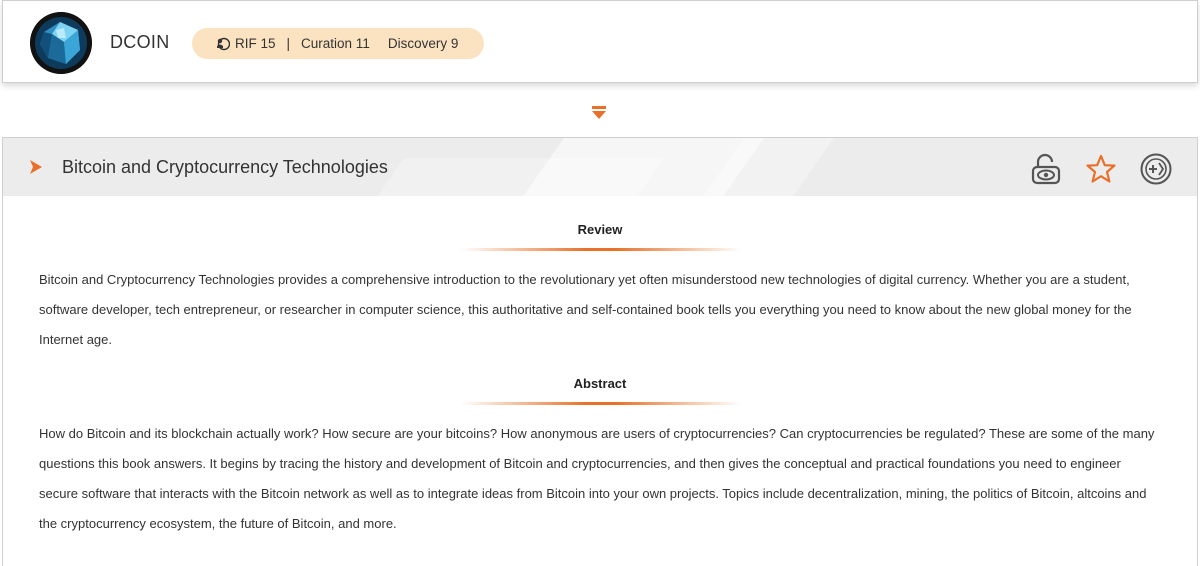  Describe the element at coordinates (600, 167) in the screenshot. I see `book-title-bar: Bitcoin and Cryptocurrency Technologies` at that location.